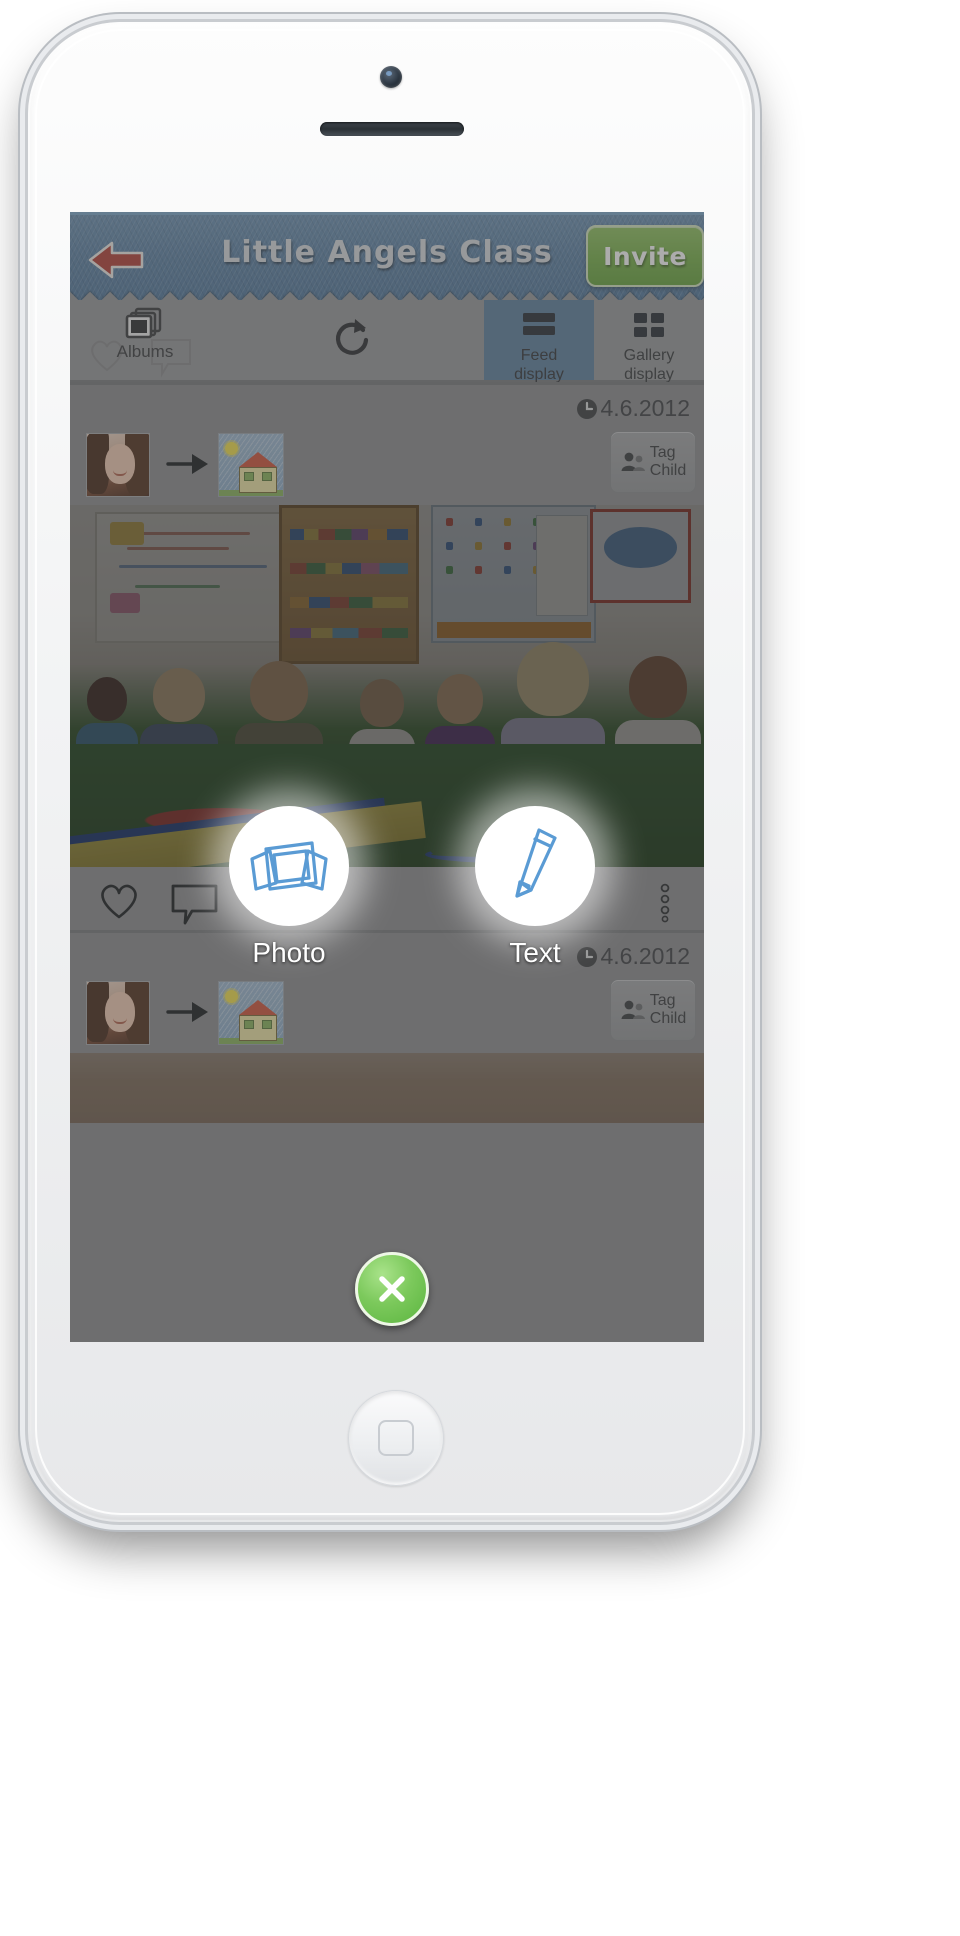 The width and height of the screenshot is (960, 1936). I want to click on close-button, so click(392, 1289).